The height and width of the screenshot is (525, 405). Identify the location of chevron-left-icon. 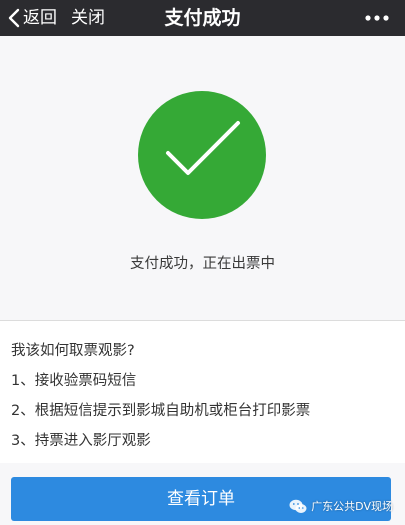
(14, 18).